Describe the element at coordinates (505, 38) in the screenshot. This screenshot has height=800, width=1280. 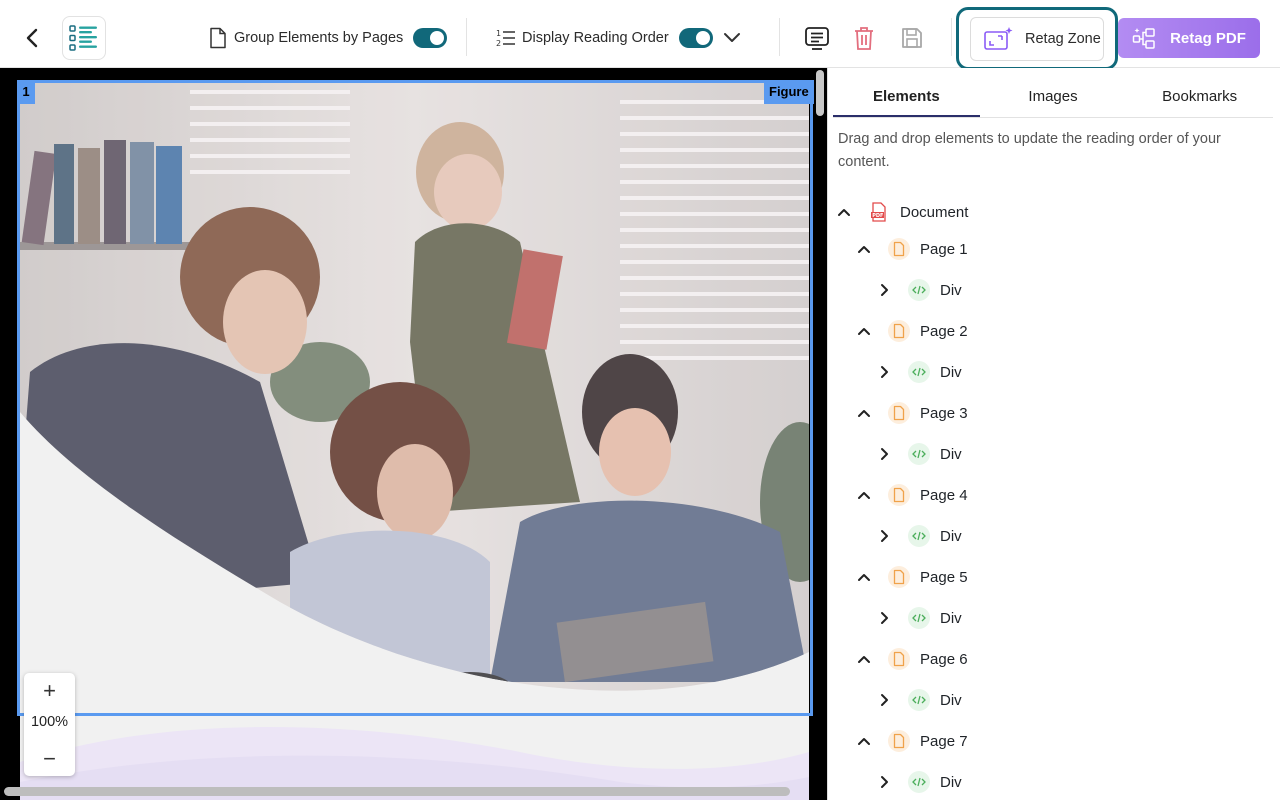
I see `numbered-list-icon: 1 2` at that location.